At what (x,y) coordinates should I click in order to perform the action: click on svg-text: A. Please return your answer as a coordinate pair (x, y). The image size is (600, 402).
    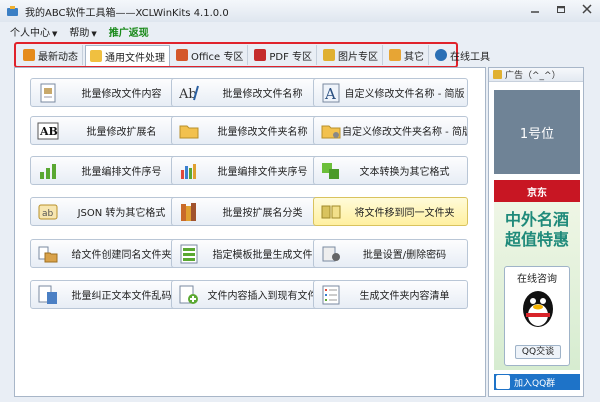
    Looking at the image, I should click on (330, 94).